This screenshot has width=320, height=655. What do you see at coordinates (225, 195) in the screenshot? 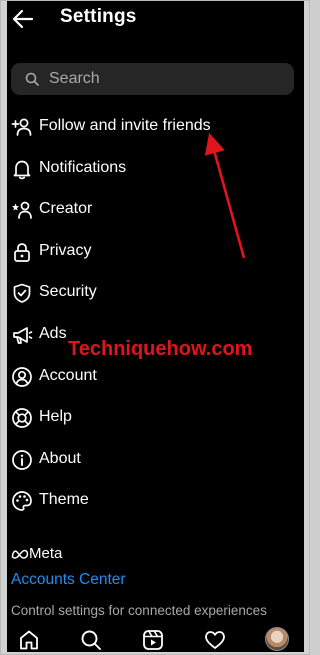
I see `annotation-arrow` at bounding box center [225, 195].